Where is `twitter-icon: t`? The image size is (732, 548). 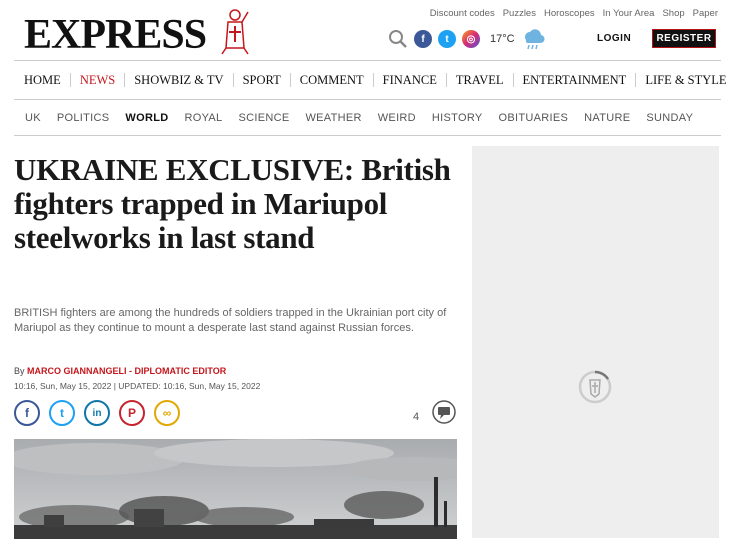
twitter-icon: t is located at coordinates (62, 413).